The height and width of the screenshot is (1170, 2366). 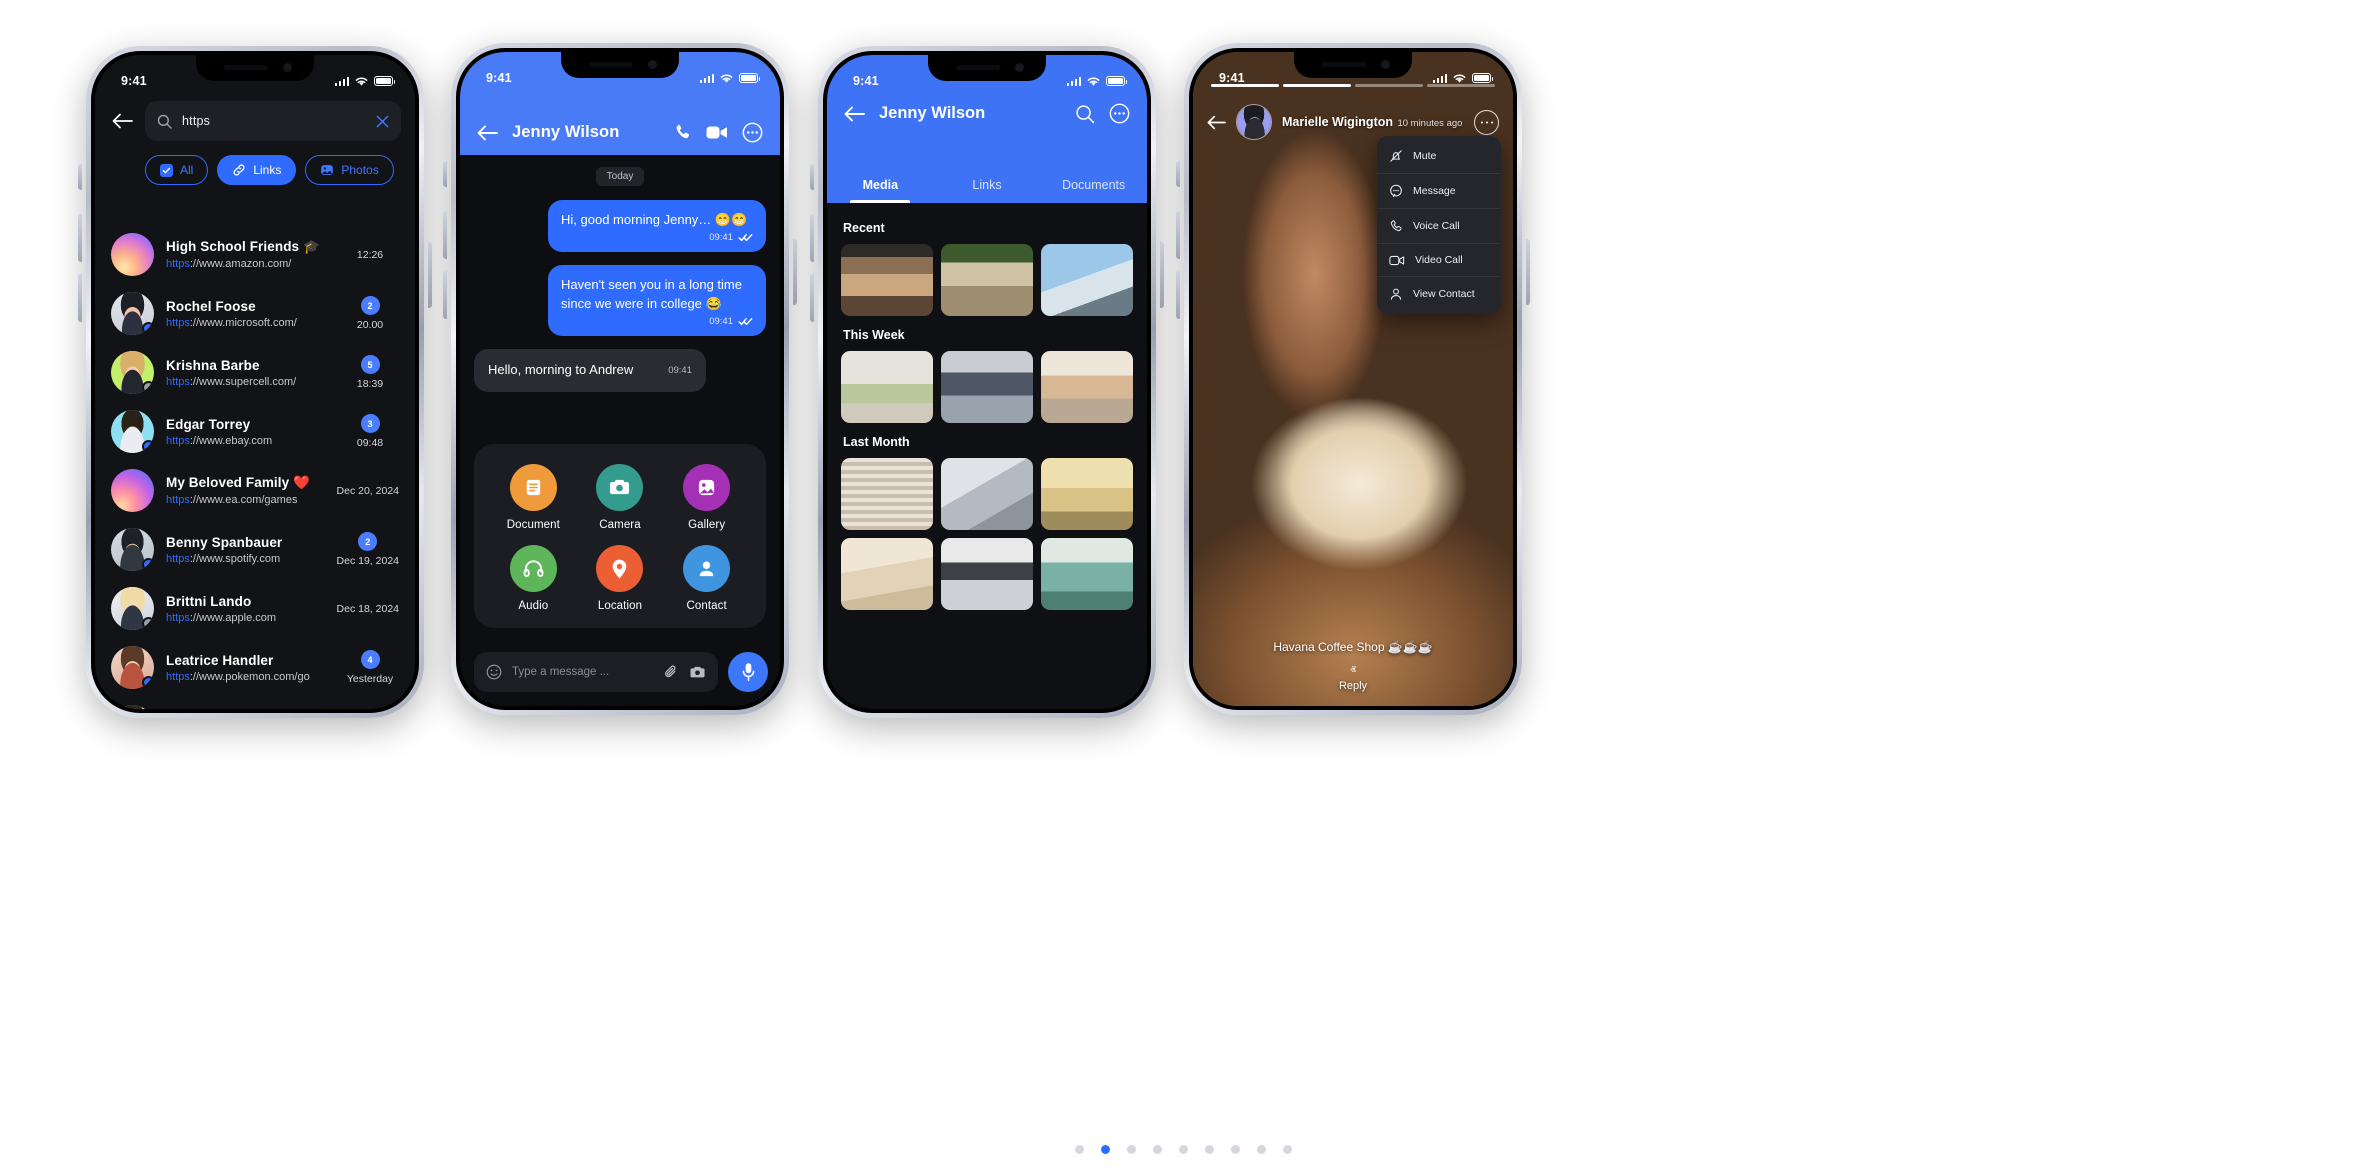 What do you see at coordinates (706, 497) in the screenshot?
I see `attachment-option-gallery: Gallery` at bounding box center [706, 497].